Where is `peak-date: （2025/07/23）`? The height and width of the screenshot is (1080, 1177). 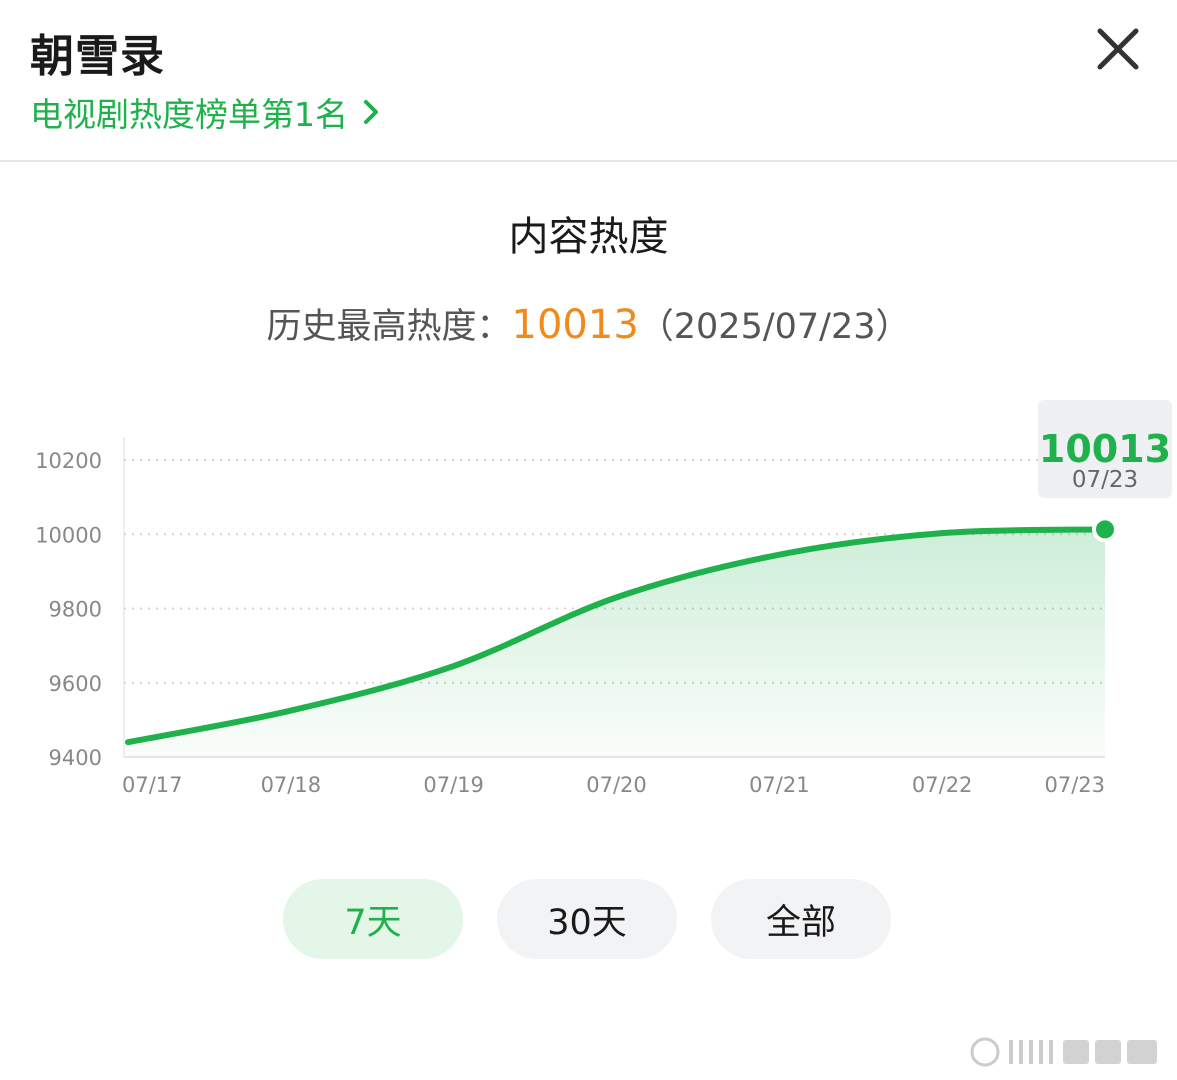
peak-date: （2025/07/23） is located at coordinates (774, 327).